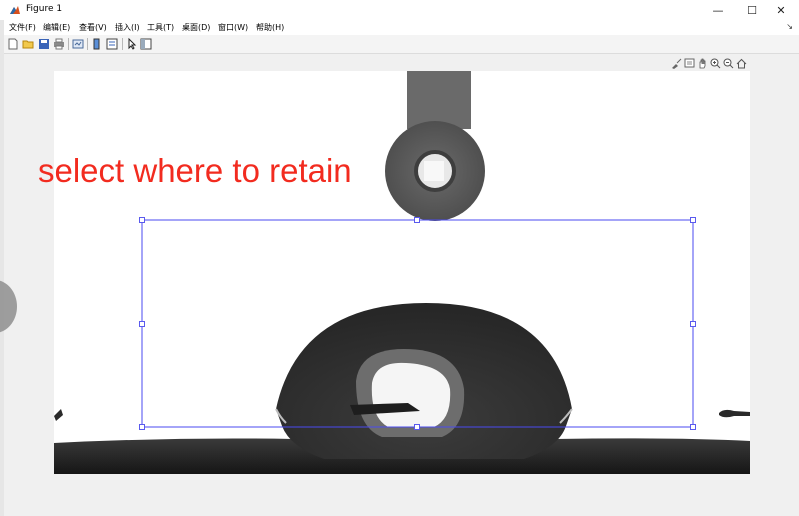  I want to click on droplet-bright-spot, so click(411, 394).